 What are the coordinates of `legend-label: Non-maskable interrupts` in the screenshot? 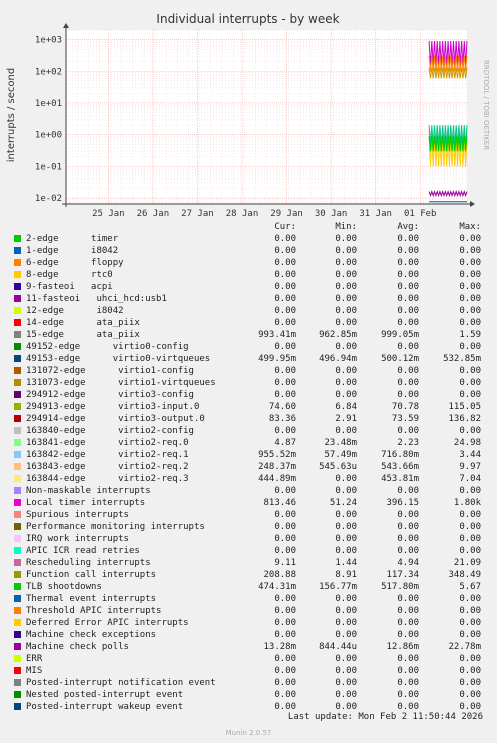 It's located at (88, 491).